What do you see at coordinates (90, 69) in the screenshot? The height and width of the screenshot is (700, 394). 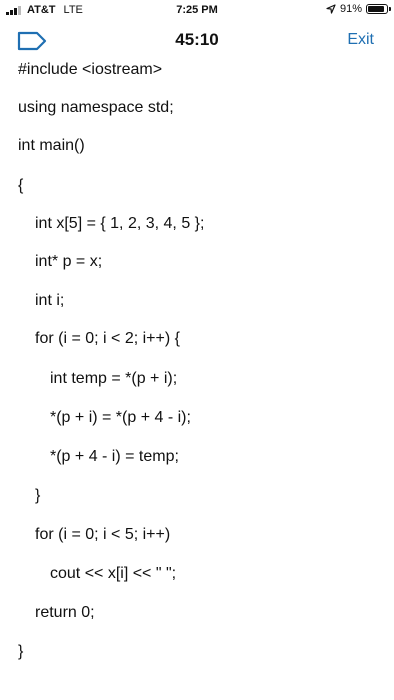 I see `code-line: #include <iostream>` at bounding box center [90, 69].